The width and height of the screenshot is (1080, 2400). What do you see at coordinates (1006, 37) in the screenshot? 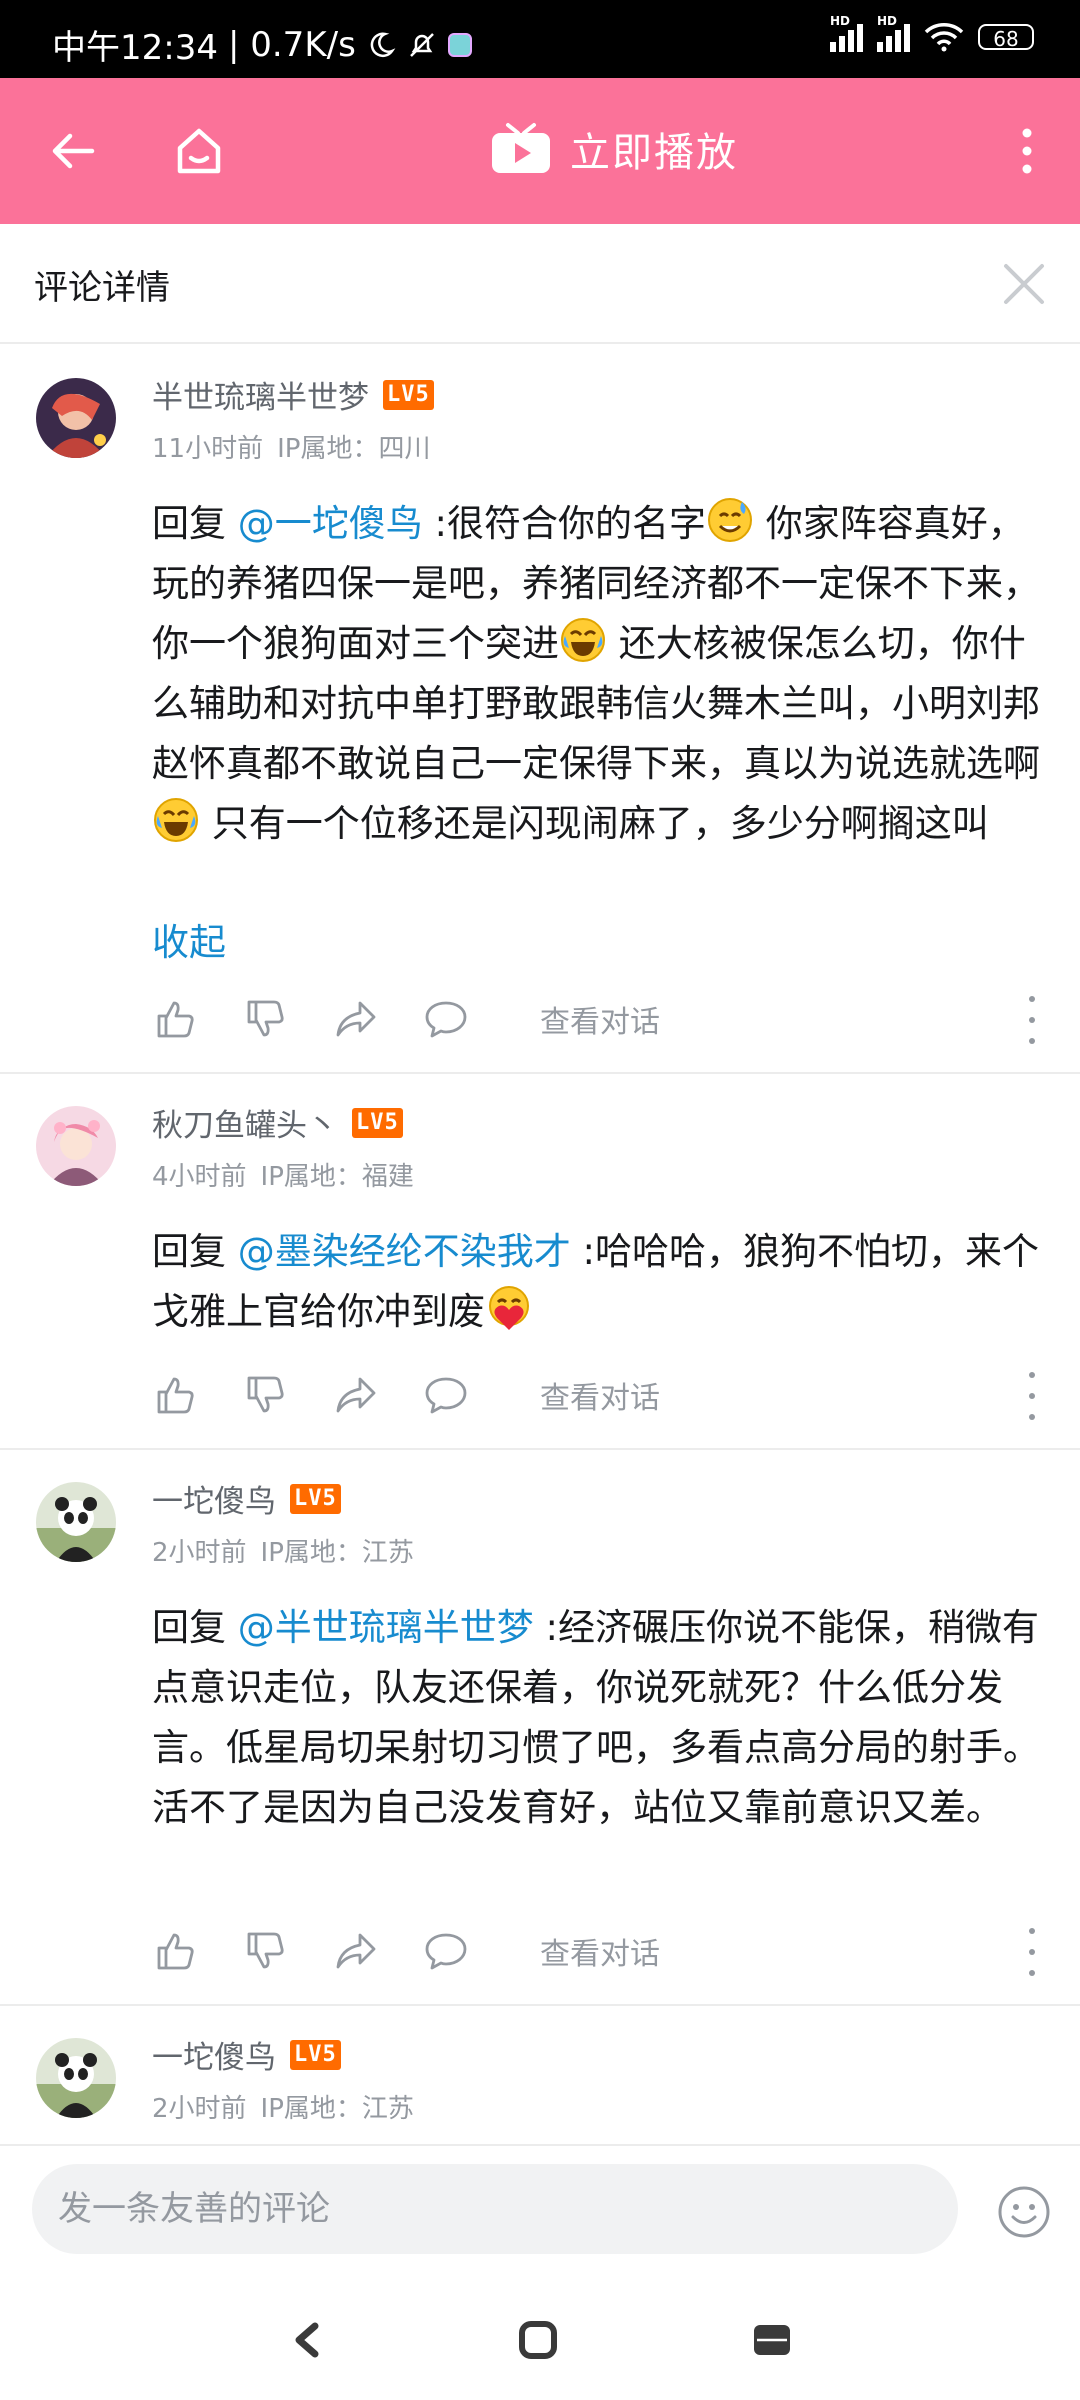
I see `battery-indicator: 68` at bounding box center [1006, 37].